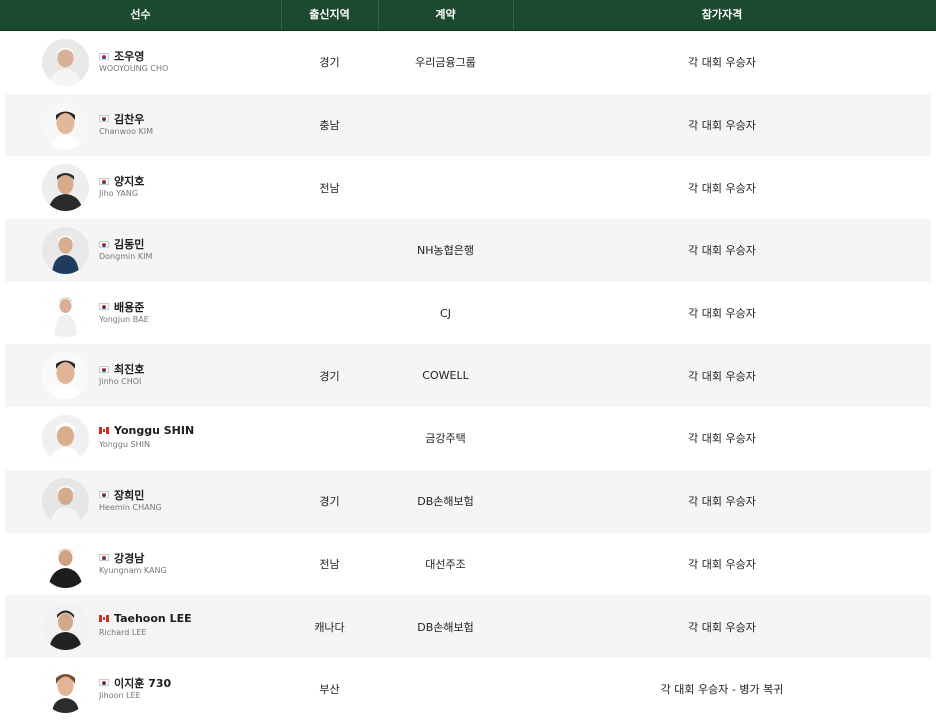 Image resolution: width=936 pixels, height=726 pixels. Describe the element at coordinates (120, 695) in the screenshot. I see `player-name-english: Jihoon LEE` at that location.